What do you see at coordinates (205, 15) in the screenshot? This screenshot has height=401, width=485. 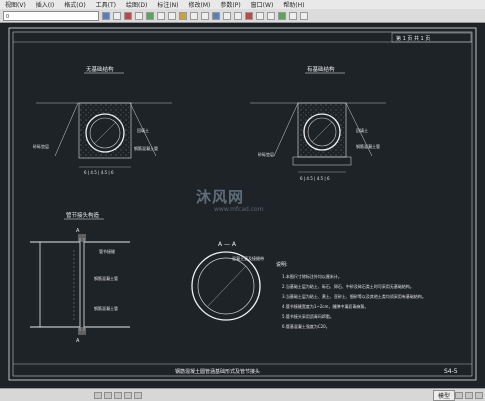 I see `rectangle-icon` at bounding box center [205, 15].